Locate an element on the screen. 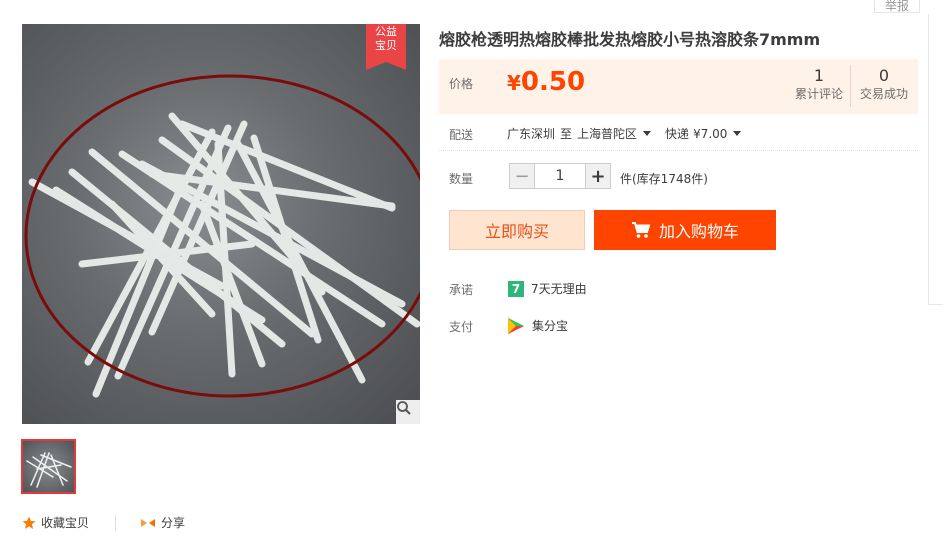 The image size is (943, 555). decrease-button: − is located at coordinates (522, 176).